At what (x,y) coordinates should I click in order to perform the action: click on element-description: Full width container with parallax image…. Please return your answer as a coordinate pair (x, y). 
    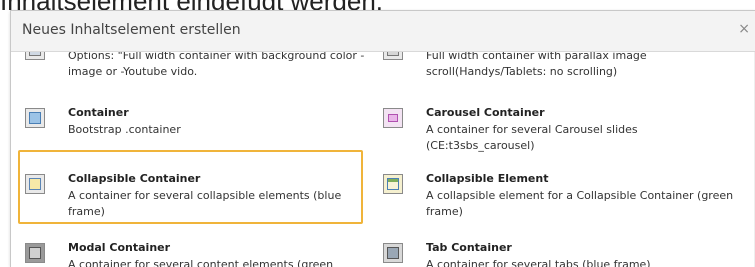
    Looking at the image, I should click on (536, 65).